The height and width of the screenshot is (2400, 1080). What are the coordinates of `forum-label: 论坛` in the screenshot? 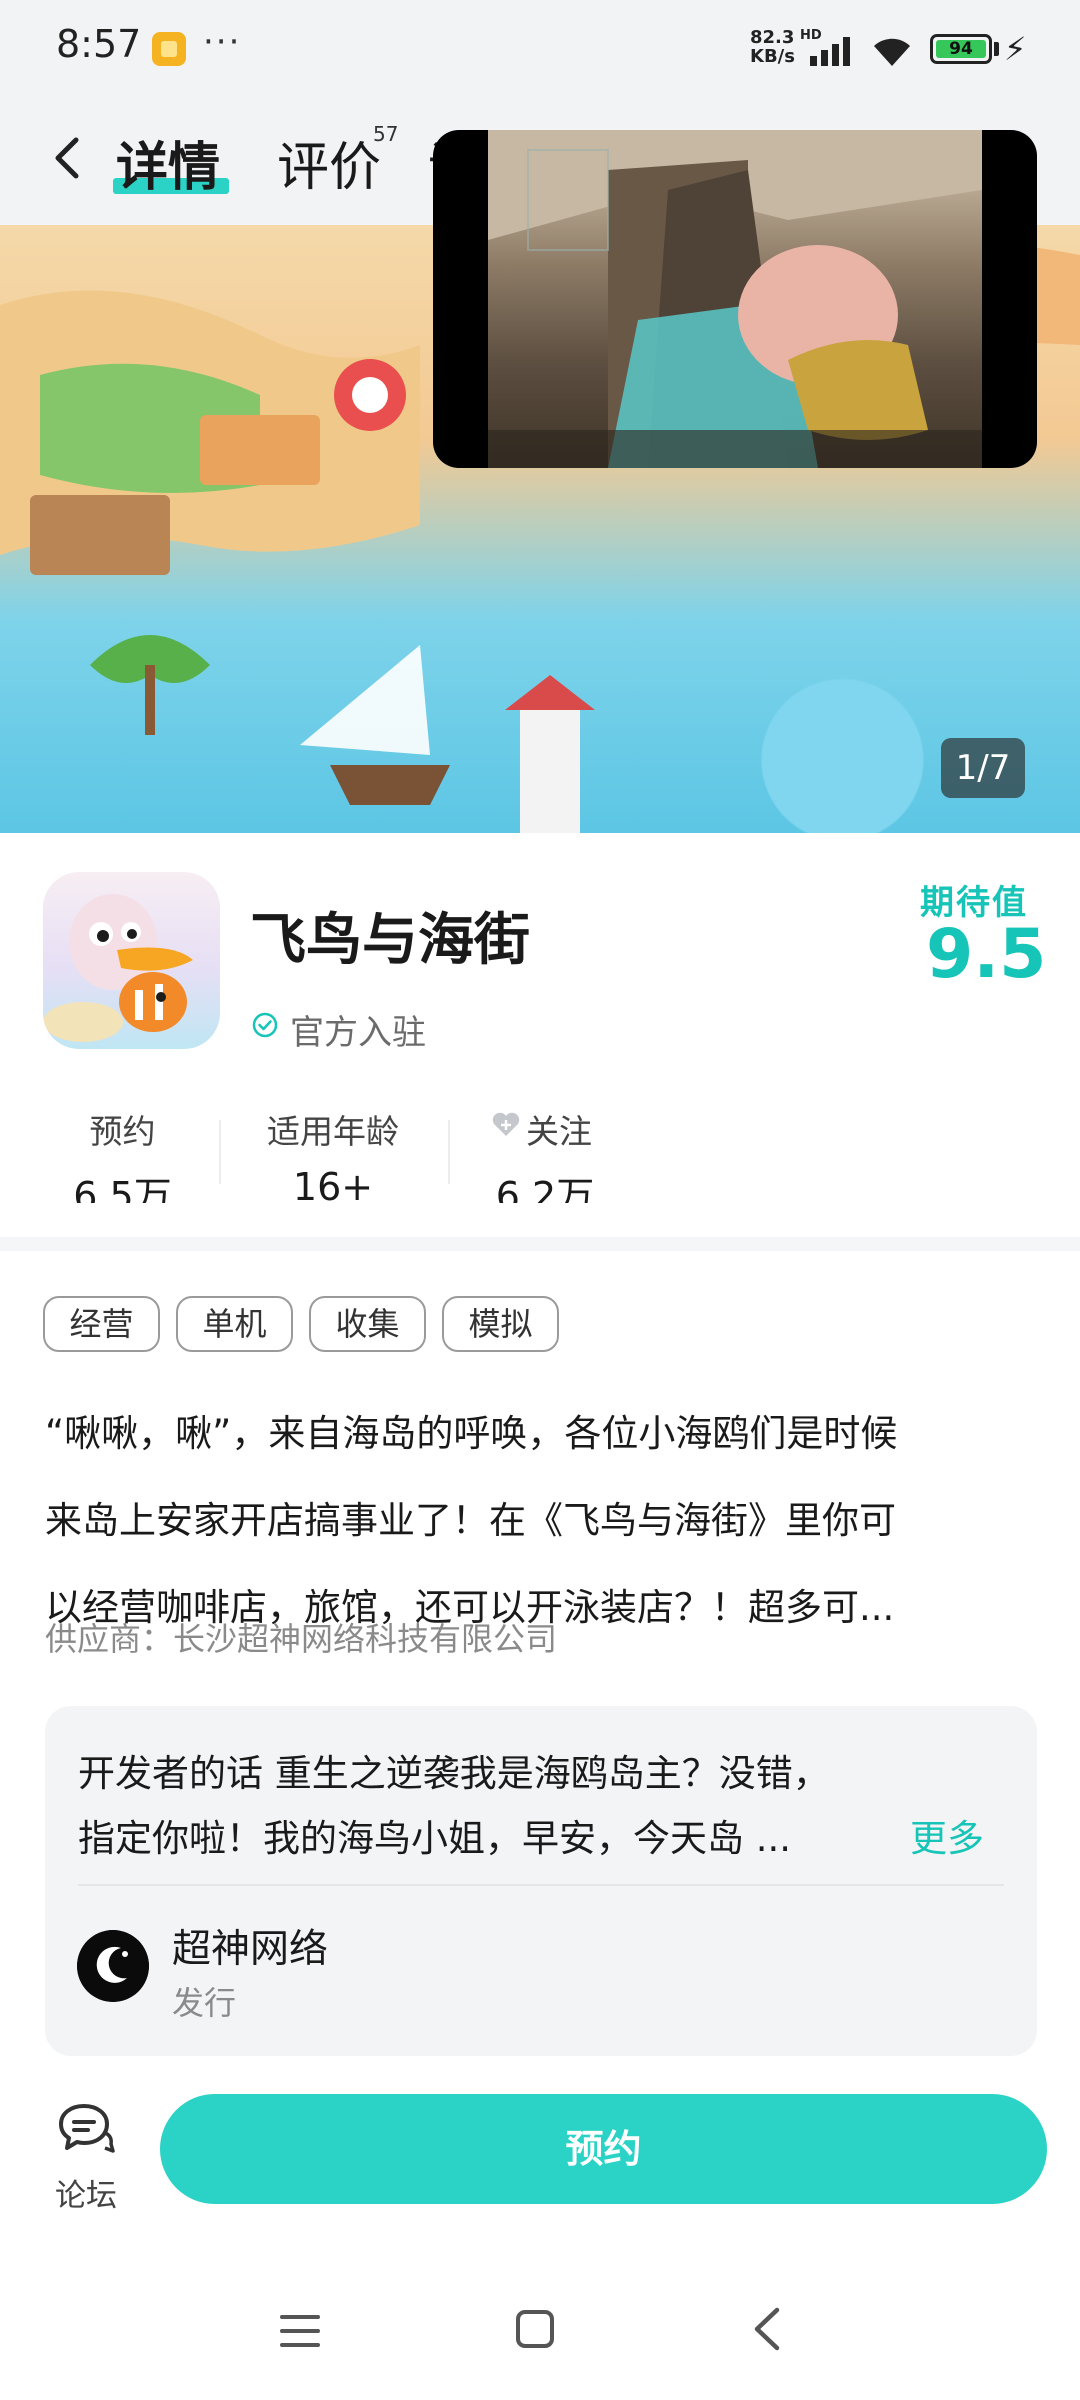 It's located at (86, 2192).